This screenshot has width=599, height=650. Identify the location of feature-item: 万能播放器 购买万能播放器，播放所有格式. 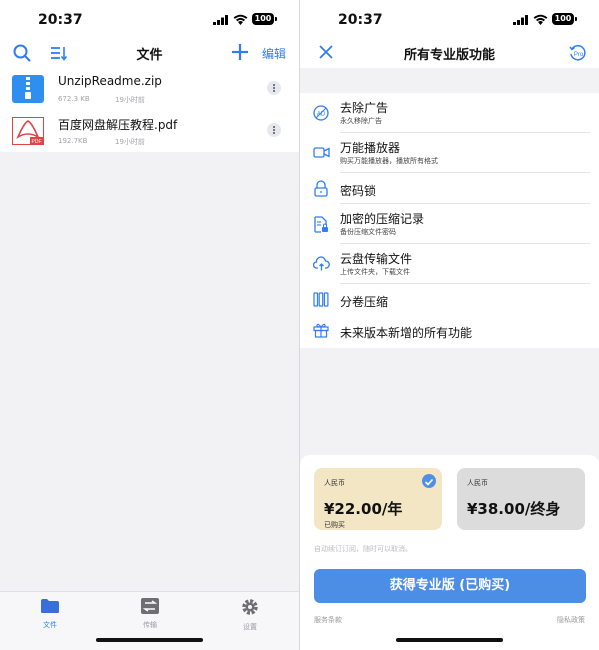
(449, 153).